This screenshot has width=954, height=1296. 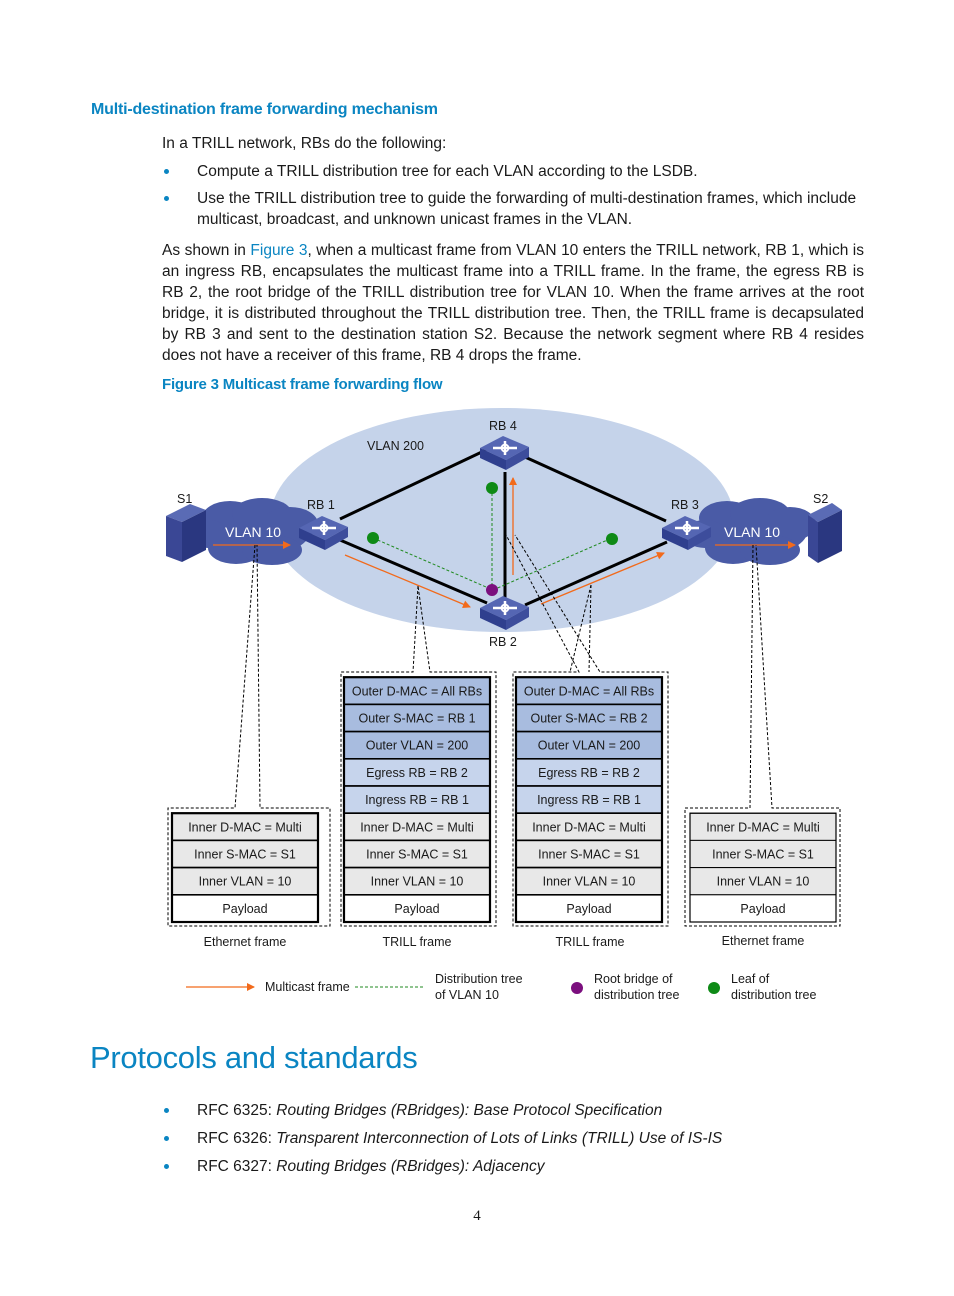 I want to click on legend-leaf-label-1: Leaf of, so click(x=750, y=979).